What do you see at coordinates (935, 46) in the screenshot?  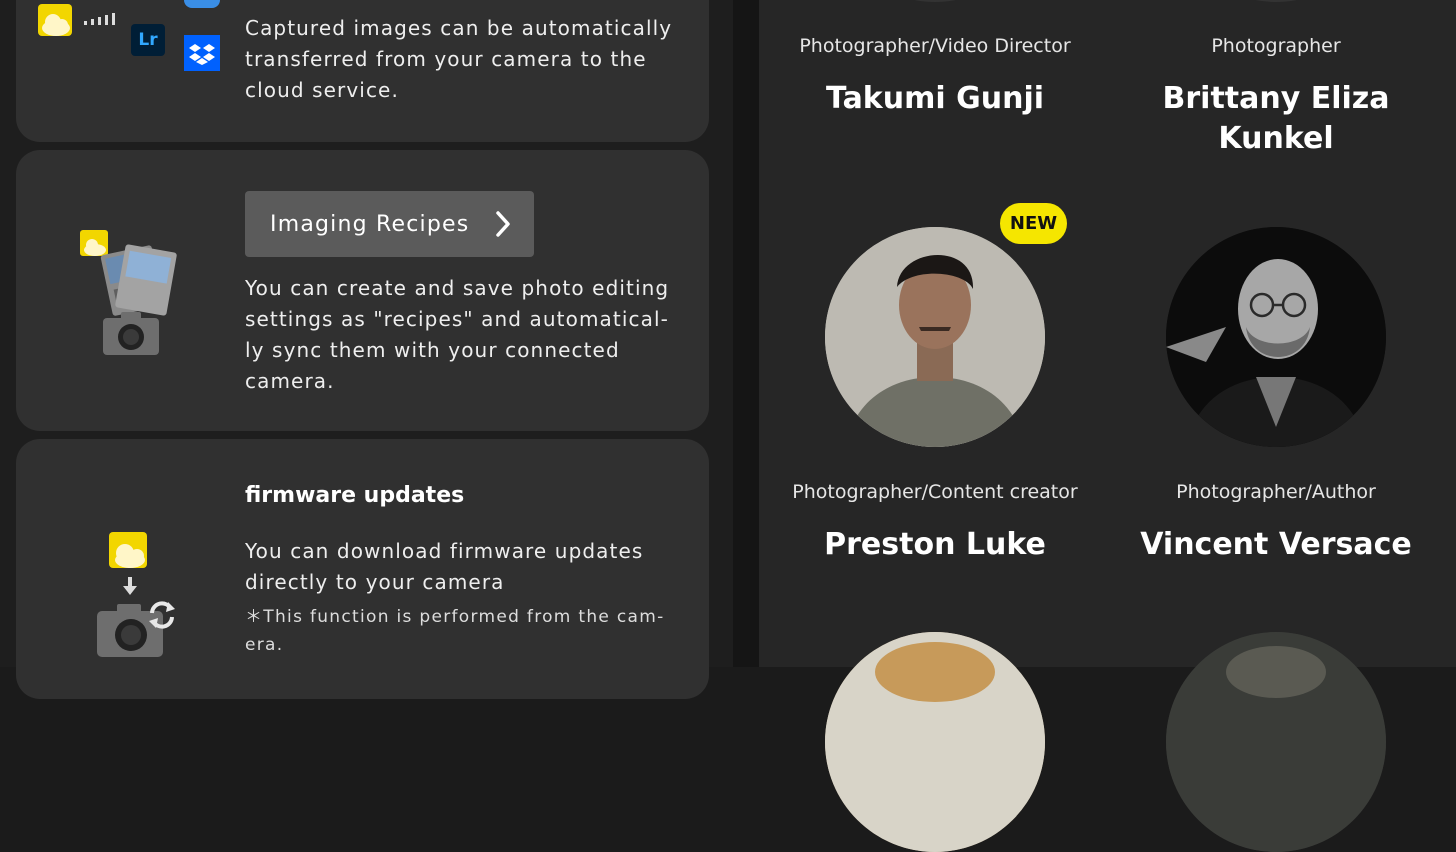 I see `person-role: Photographer/Video Director` at bounding box center [935, 46].